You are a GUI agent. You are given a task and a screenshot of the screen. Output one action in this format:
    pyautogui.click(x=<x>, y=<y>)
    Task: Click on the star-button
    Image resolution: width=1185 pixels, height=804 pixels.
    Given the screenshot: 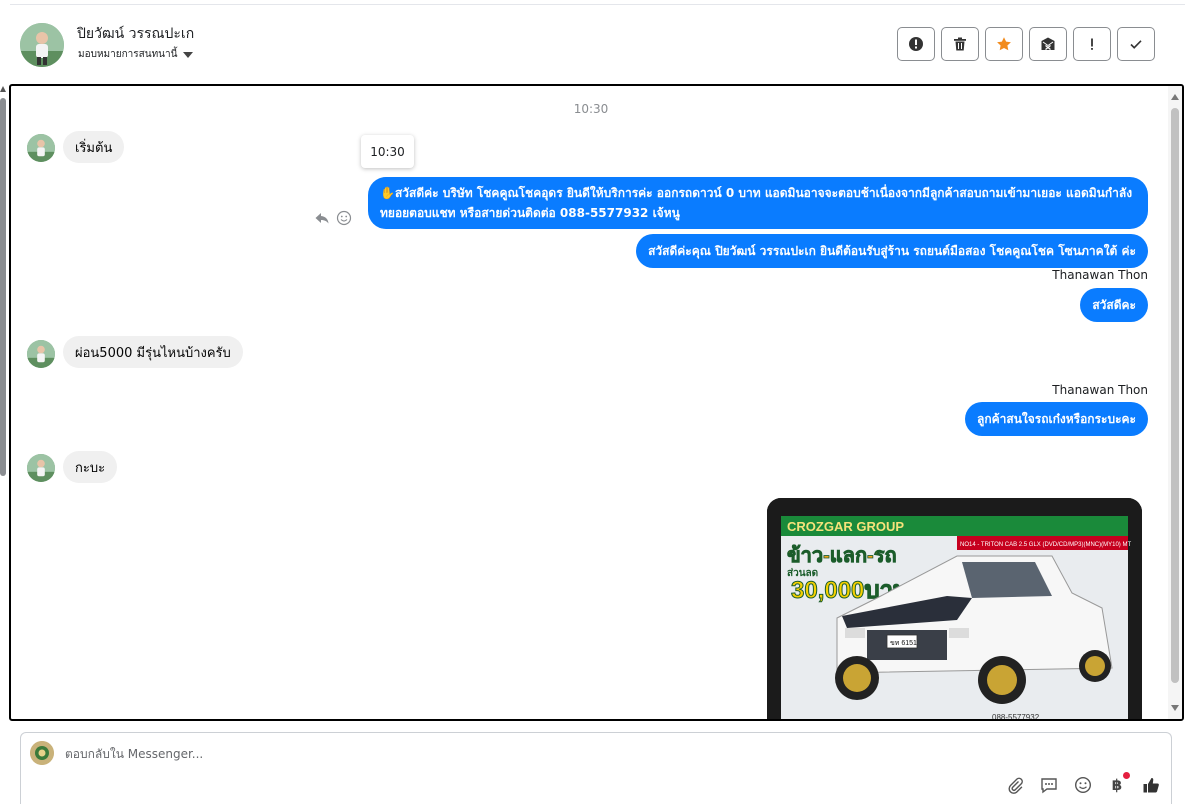 What is the action you would take?
    pyautogui.click(x=1004, y=44)
    